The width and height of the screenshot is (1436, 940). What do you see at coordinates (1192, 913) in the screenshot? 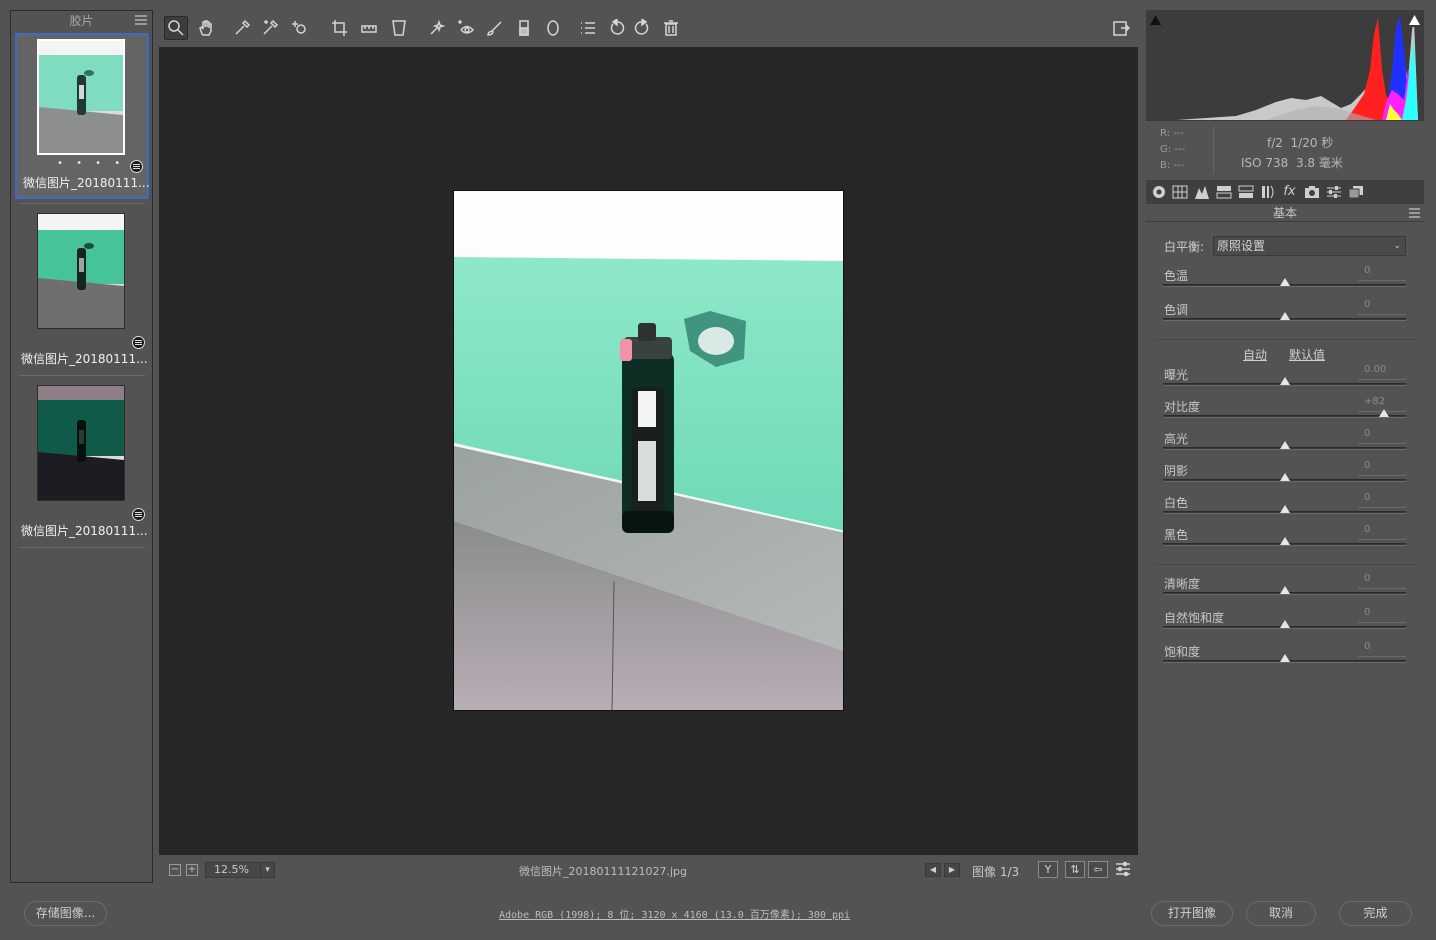
I see `open-image-button: 打开图像` at bounding box center [1192, 913].